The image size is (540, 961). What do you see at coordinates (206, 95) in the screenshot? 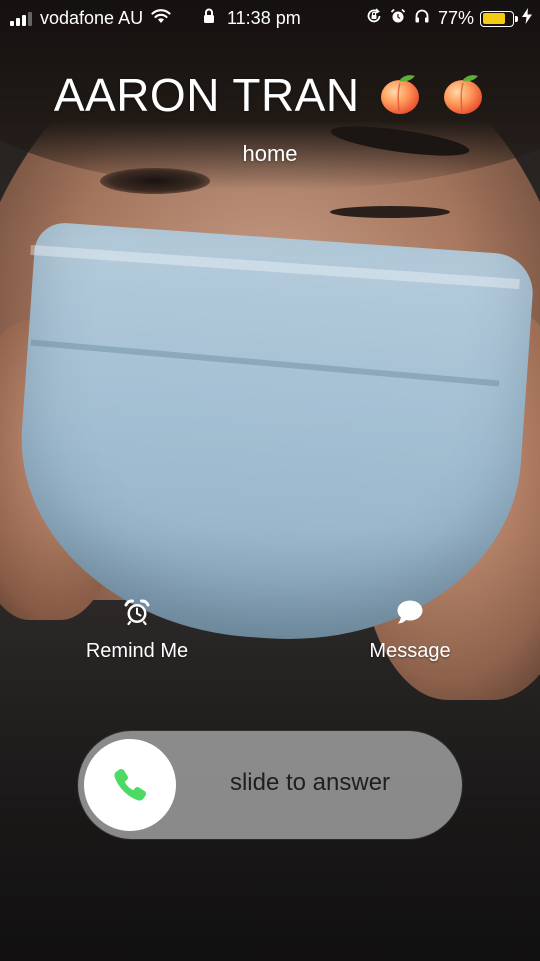
I see `caller-name-text: AARON TRAN` at bounding box center [206, 95].